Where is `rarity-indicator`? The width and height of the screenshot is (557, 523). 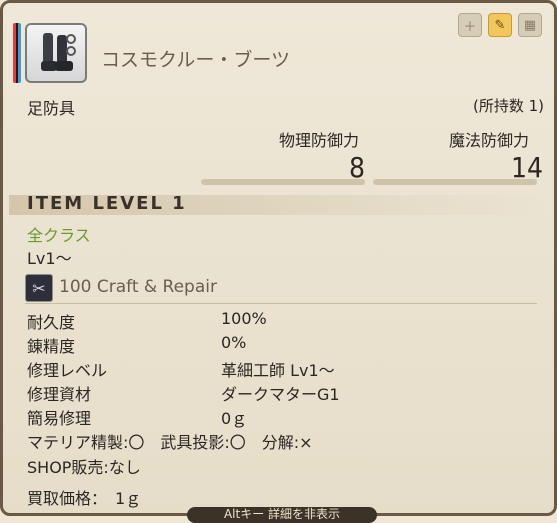 rarity-indicator is located at coordinates (17, 53).